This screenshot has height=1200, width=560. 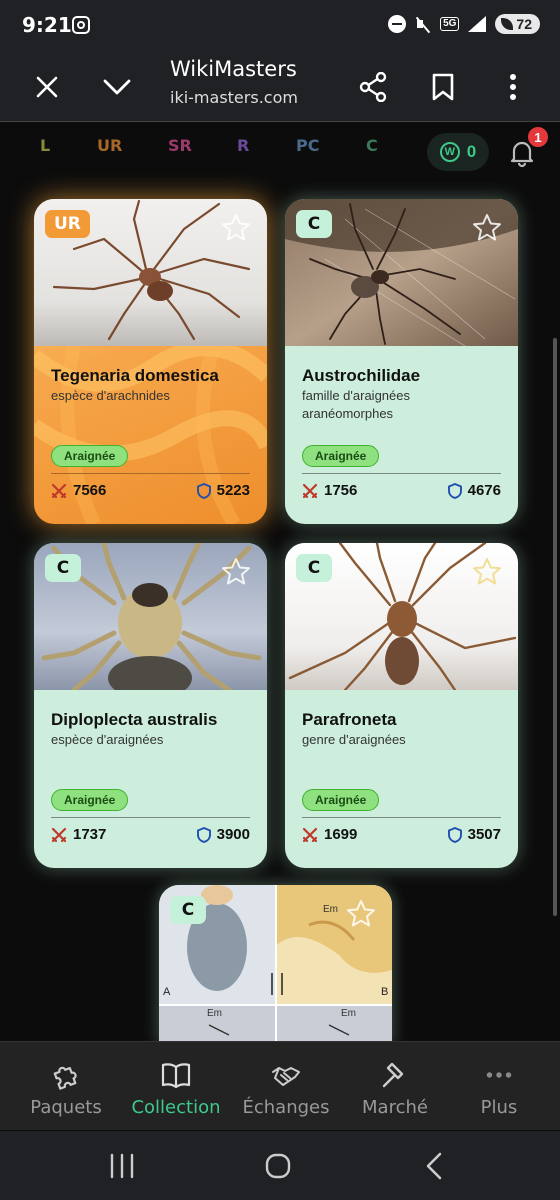 I want to click on more-options-button, so click(x=513, y=87).